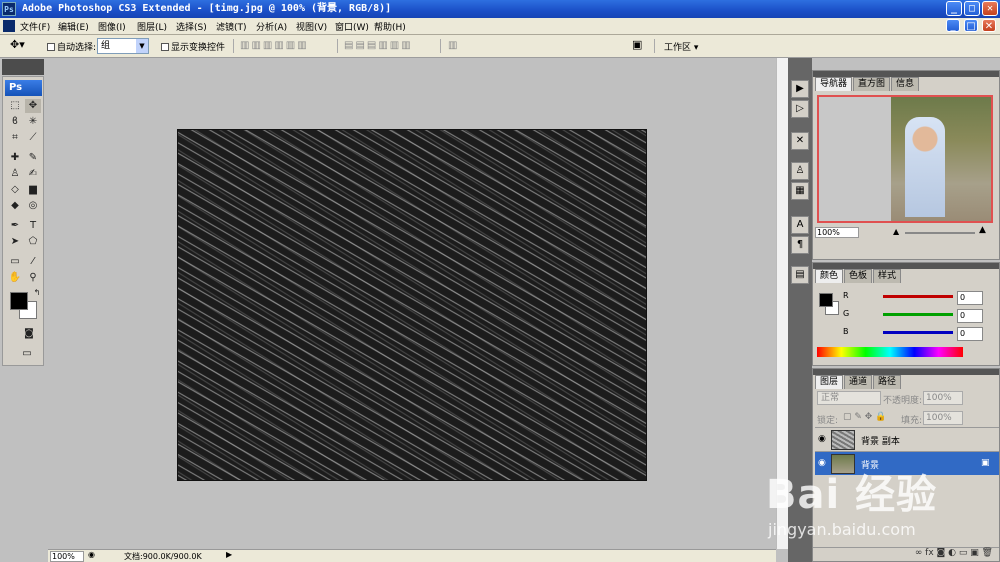 Image resolution: width=1000 pixels, height=562 pixels. Describe the element at coordinates (193, 46) in the screenshot. I see `show-transform-checkbox: 显示变换控件` at that location.